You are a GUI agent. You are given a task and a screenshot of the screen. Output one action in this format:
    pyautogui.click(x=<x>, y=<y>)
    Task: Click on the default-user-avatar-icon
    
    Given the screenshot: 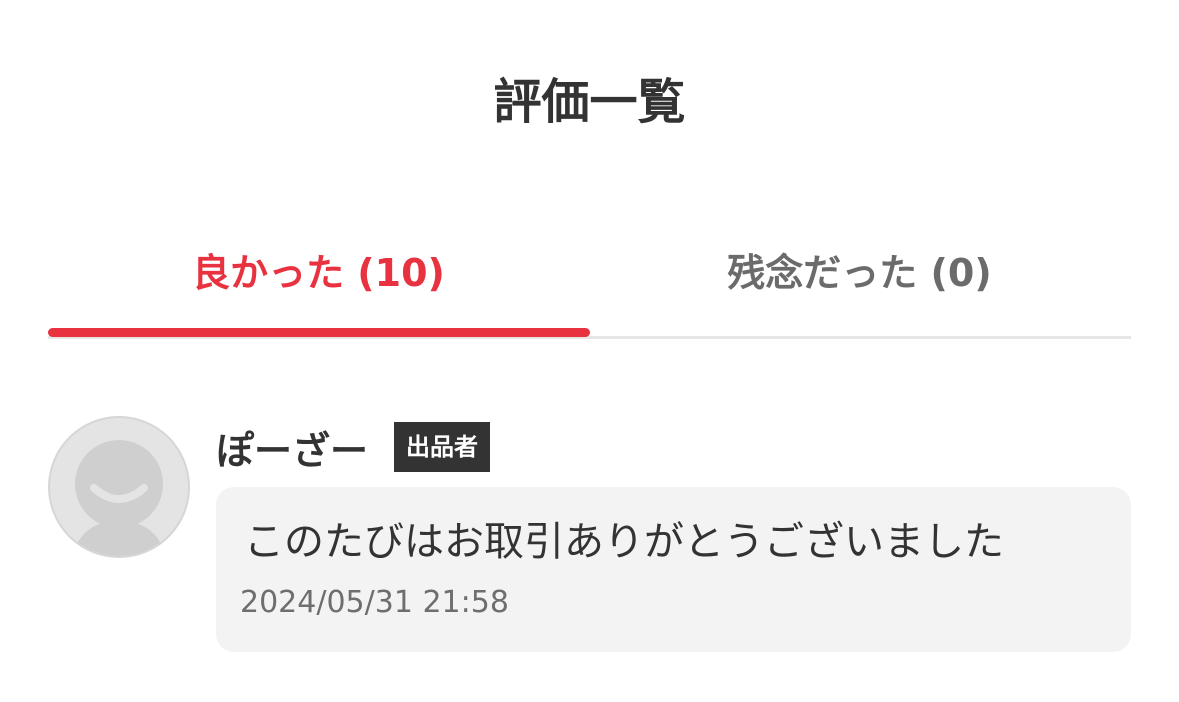 What is the action you would take?
    pyautogui.click(x=119, y=487)
    